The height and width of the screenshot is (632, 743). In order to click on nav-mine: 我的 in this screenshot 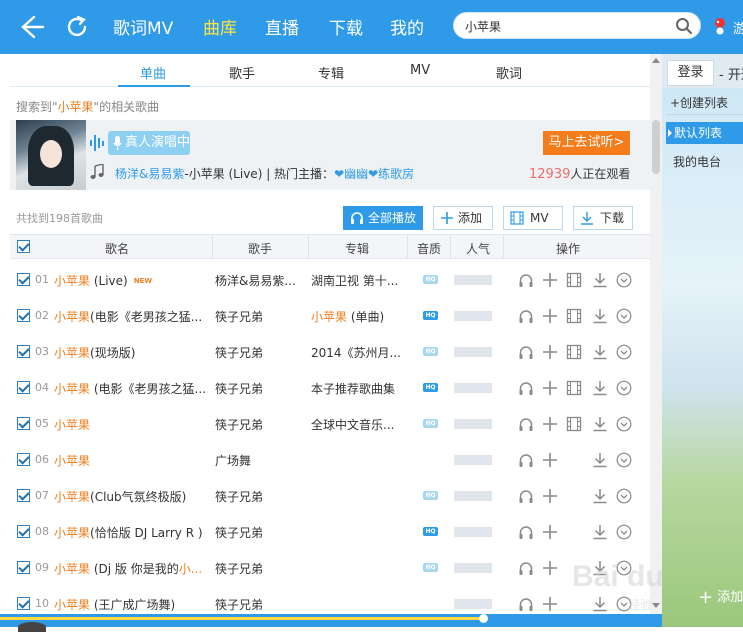, I will do `click(407, 26)`.